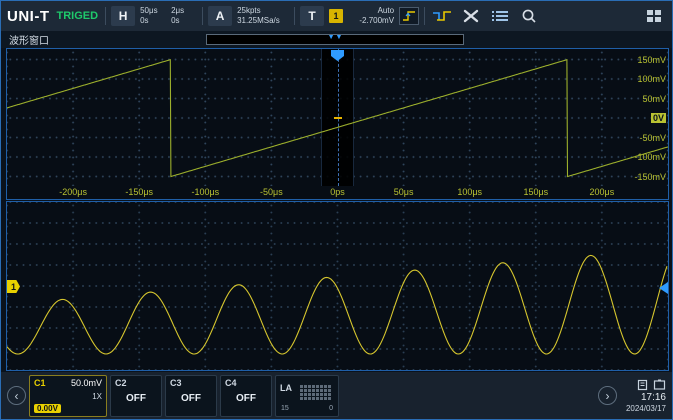 Image resolution: width=673 pixels, height=420 pixels. What do you see at coordinates (68, 383) in the screenshot?
I see `channel-c1-head: C1 50.0mV` at bounding box center [68, 383].